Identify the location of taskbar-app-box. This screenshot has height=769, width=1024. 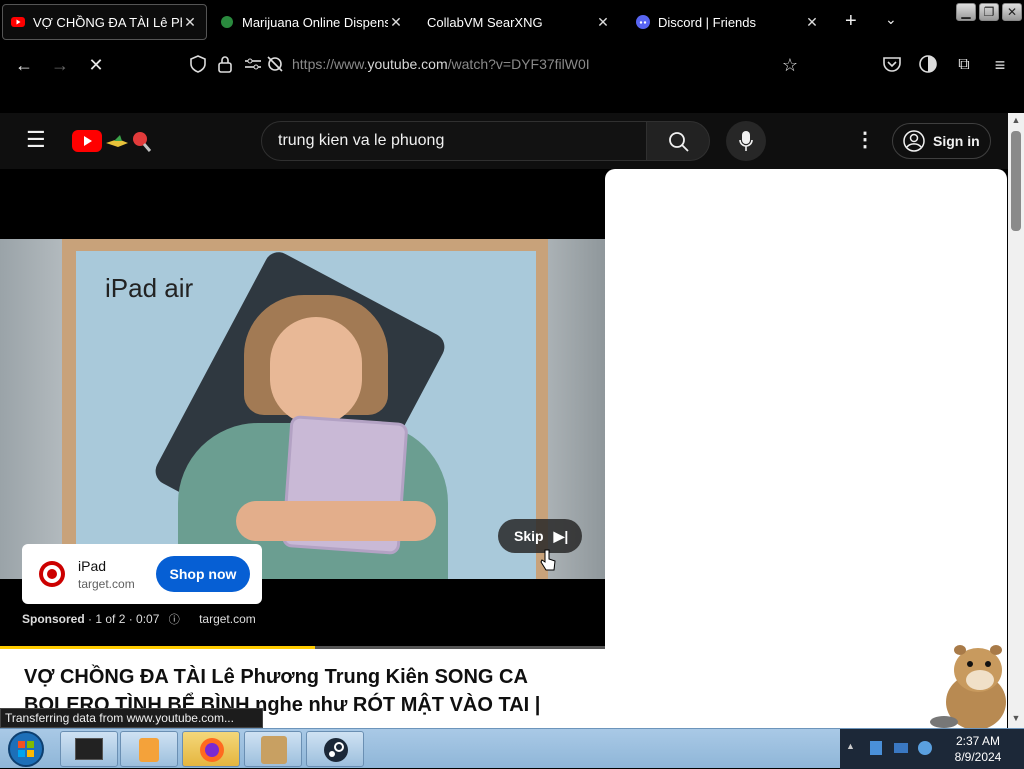
(273, 749).